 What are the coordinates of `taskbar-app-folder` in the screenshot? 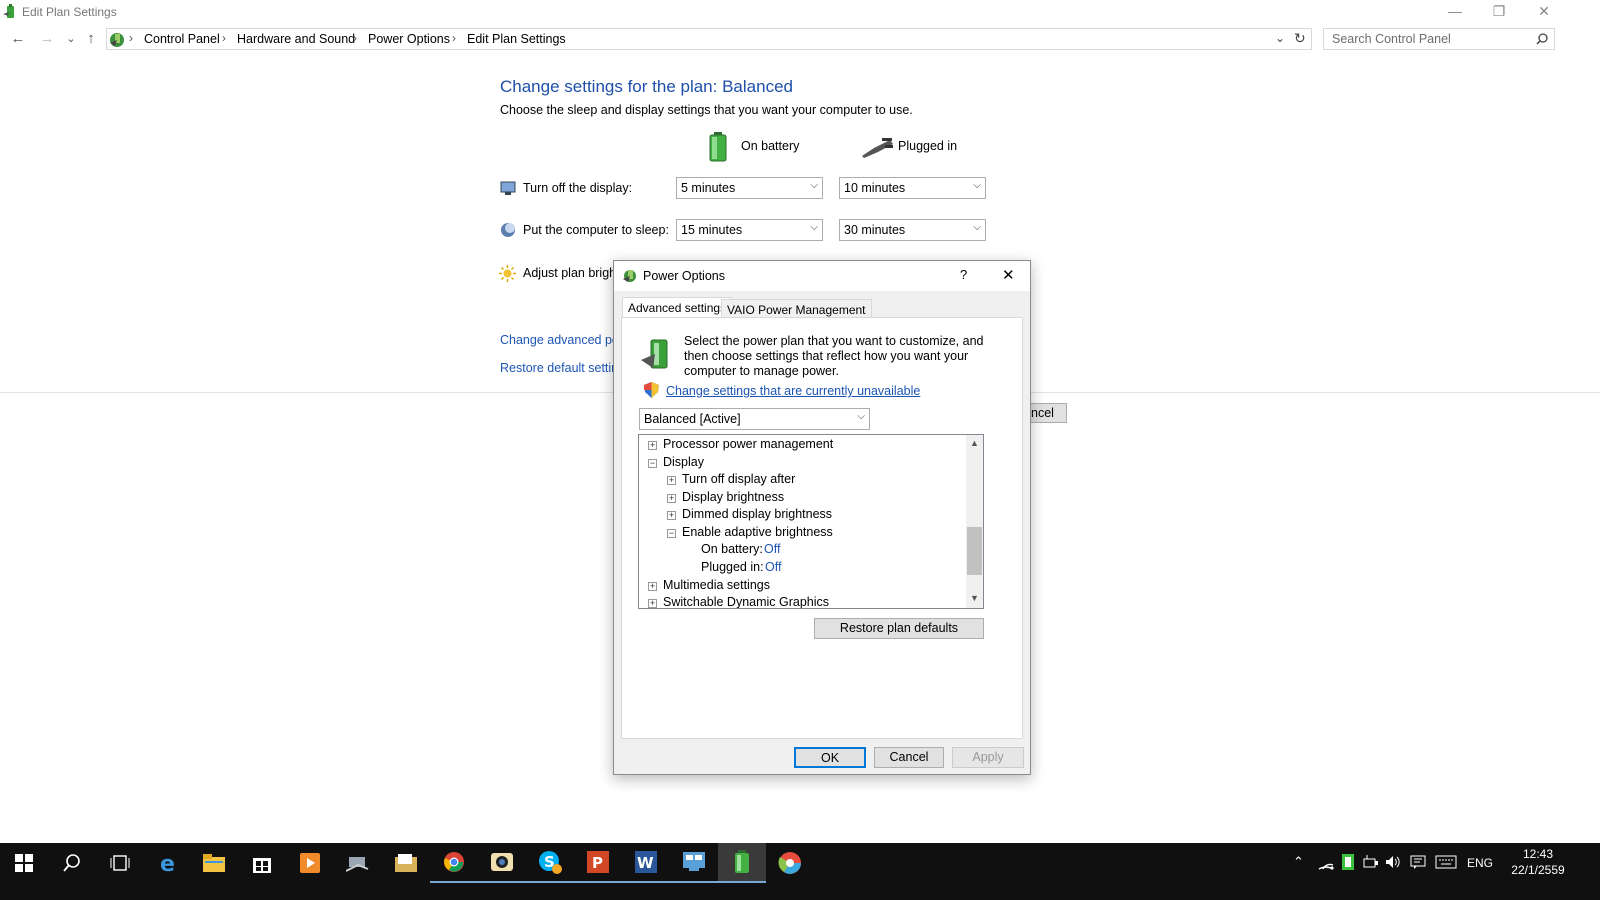 It's located at (406, 863).